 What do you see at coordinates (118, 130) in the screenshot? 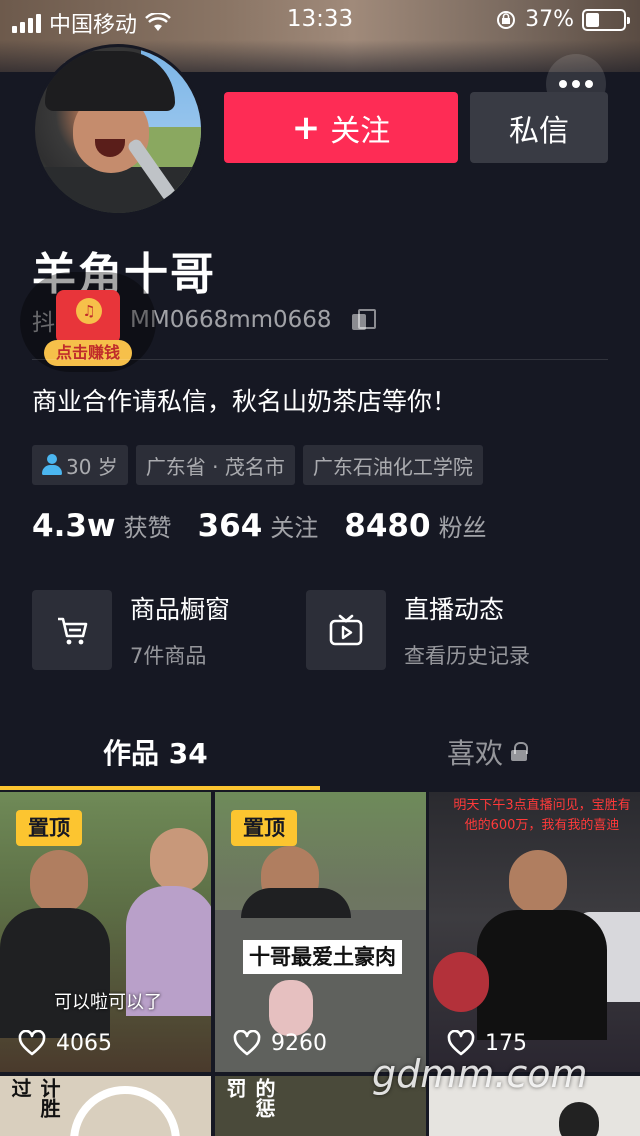
I see `avatar` at bounding box center [118, 130].